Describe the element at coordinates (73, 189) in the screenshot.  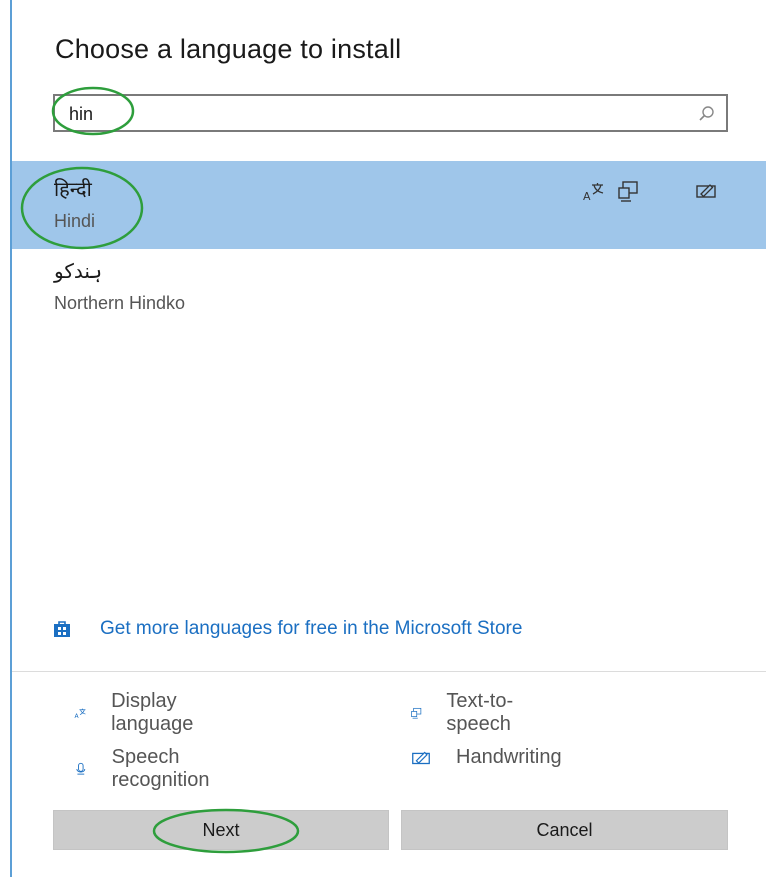
I see `language-native-name: हिन्दी` at that location.